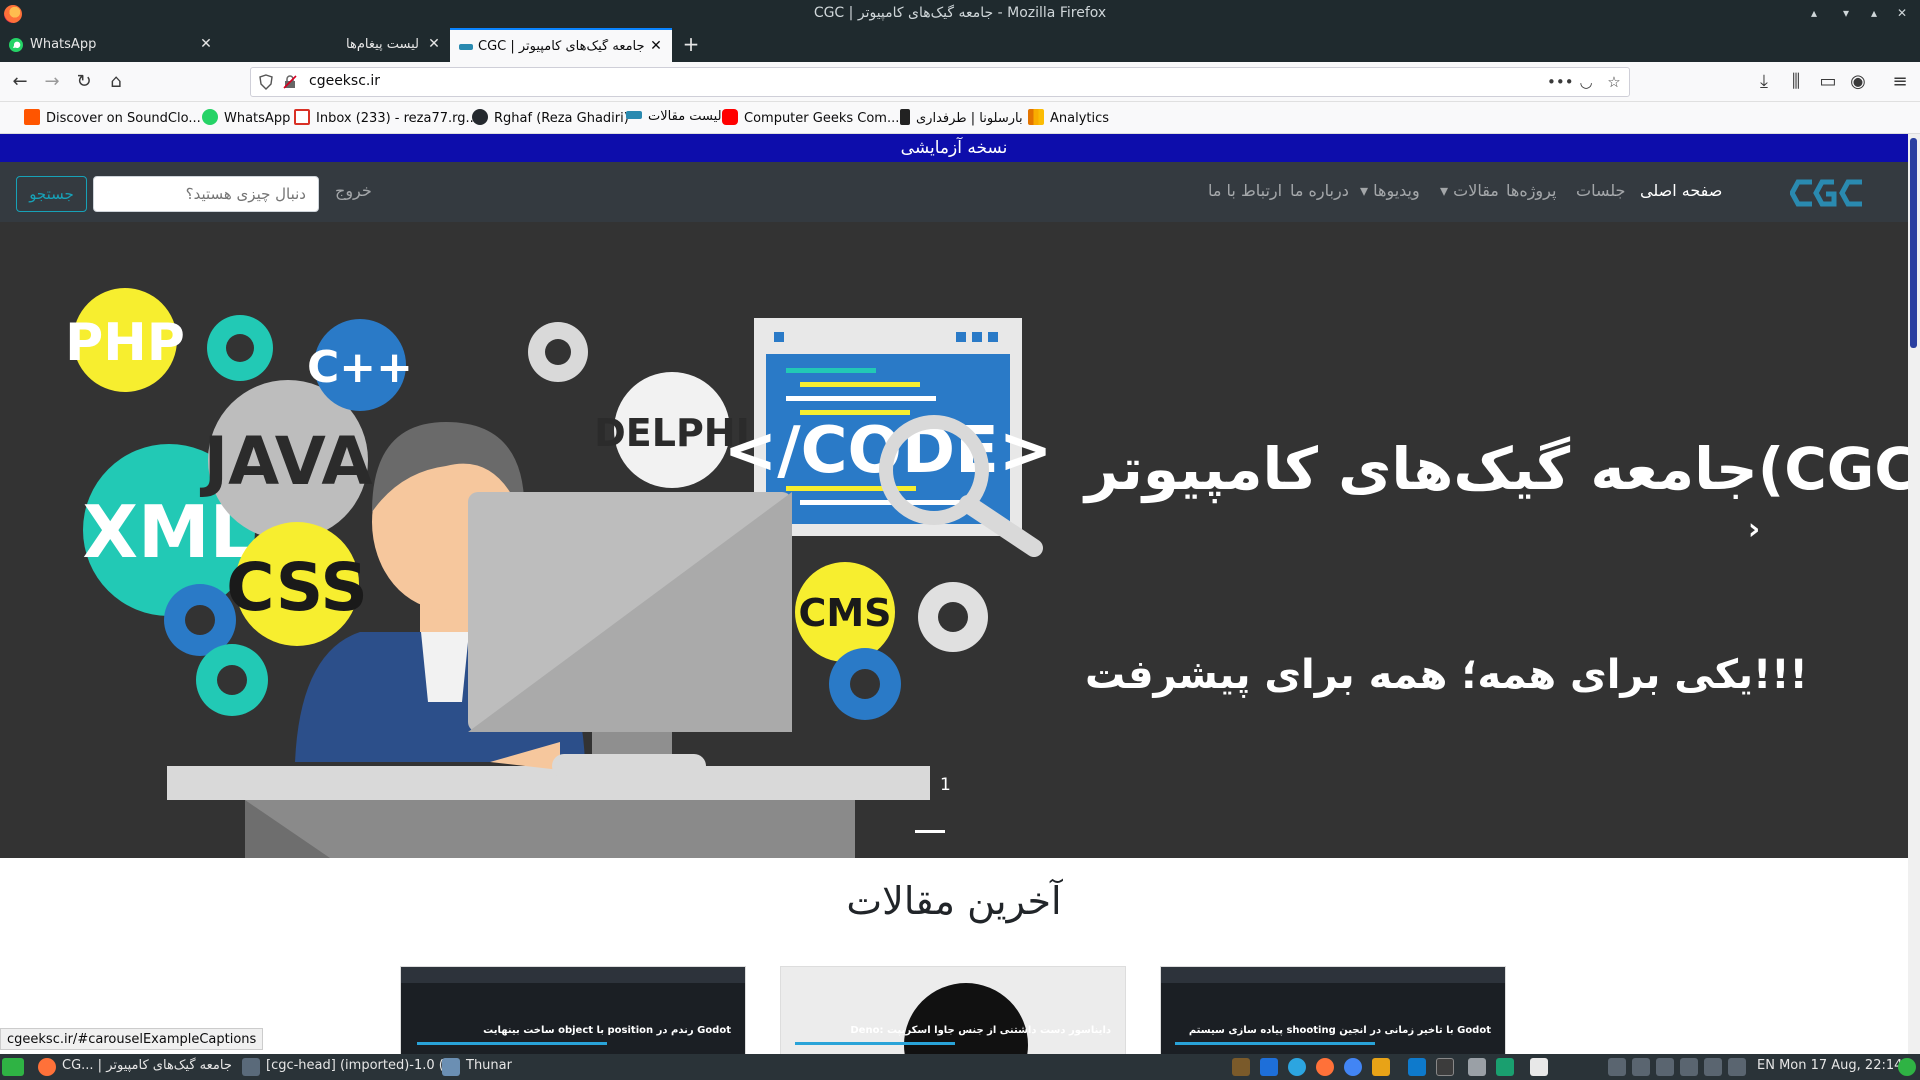 Image resolution: width=1920 pixels, height=1080 pixels. Describe the element at coordinates (84, 82) in the screenshot. I see `reload-icon: ↻` at that location.